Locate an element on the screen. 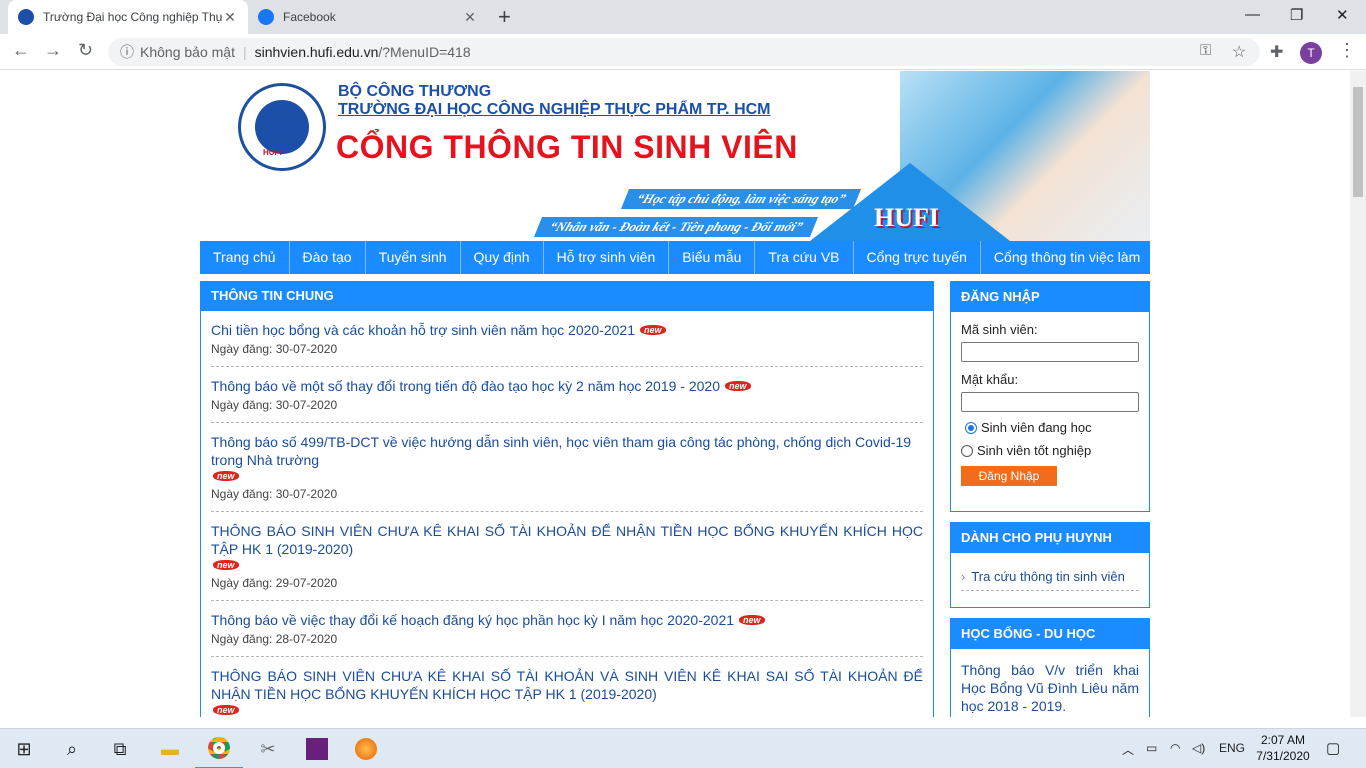 Image resolution: width=1366 pixels, height=768 pixels. language-indicator: ENG is located at coordinates (1232, 748).